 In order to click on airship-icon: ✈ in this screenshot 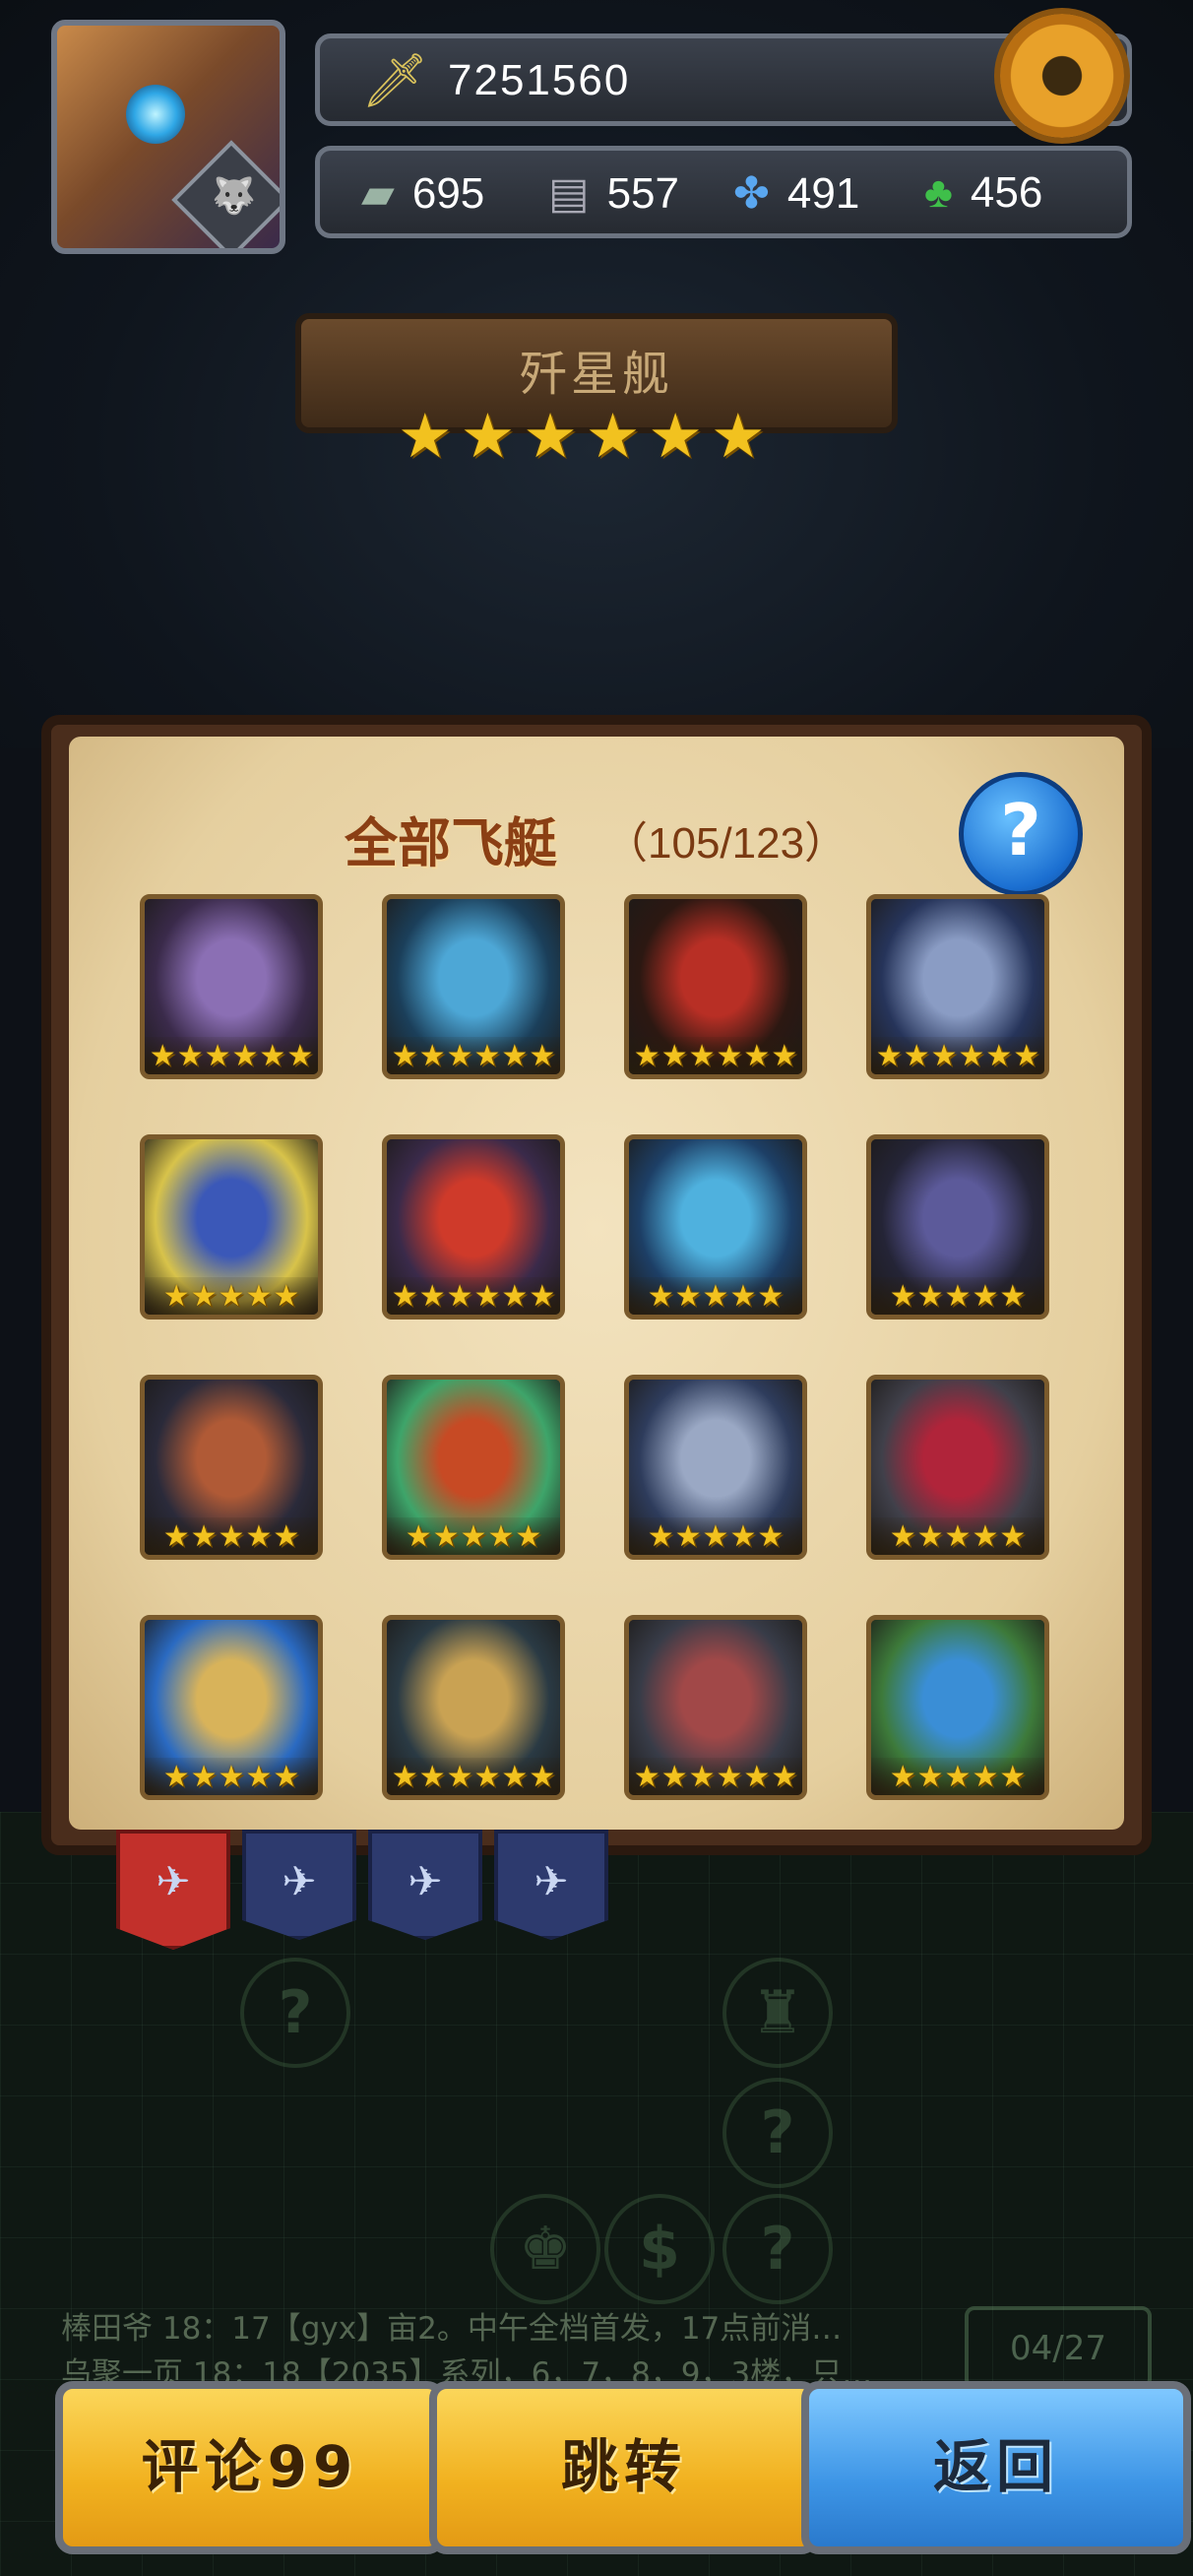, I will do `click(551, 1881)`.